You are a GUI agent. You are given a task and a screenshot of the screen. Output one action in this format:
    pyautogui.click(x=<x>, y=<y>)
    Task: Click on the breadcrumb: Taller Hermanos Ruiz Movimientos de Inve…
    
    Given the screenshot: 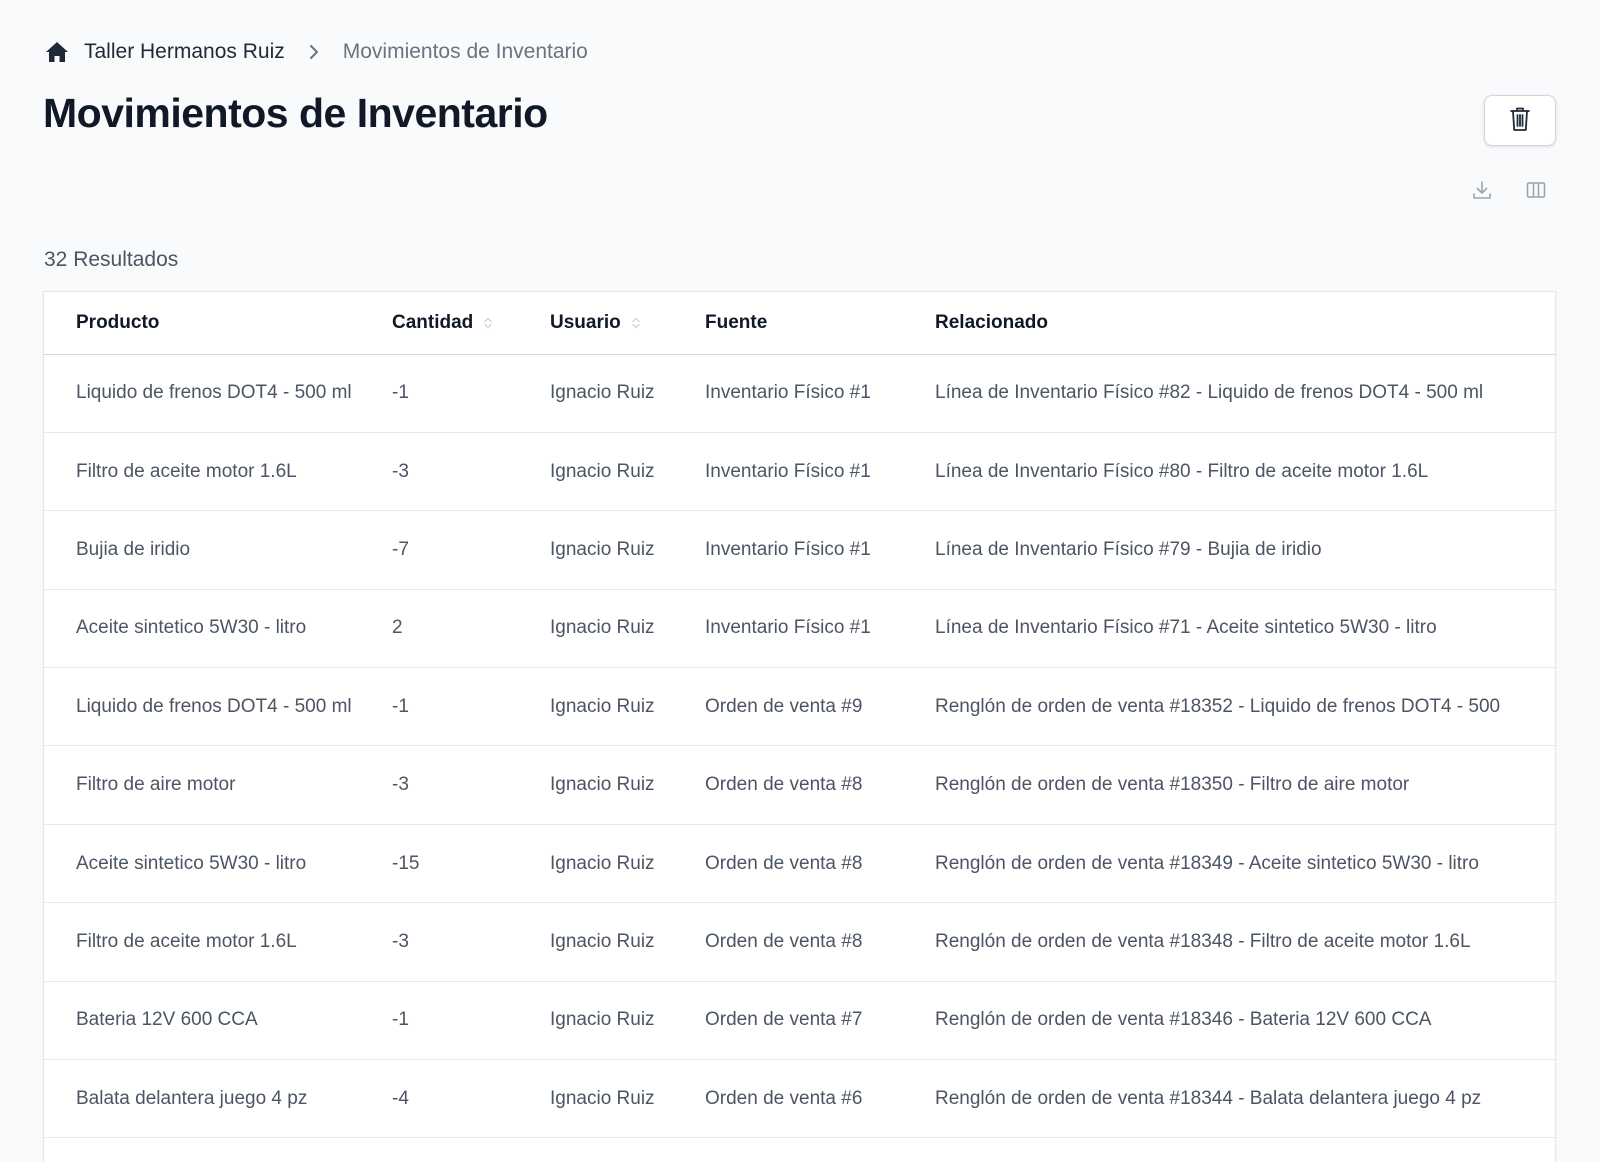 What is the action you would take?
    pyautogui.click(x=316, y=52)
    